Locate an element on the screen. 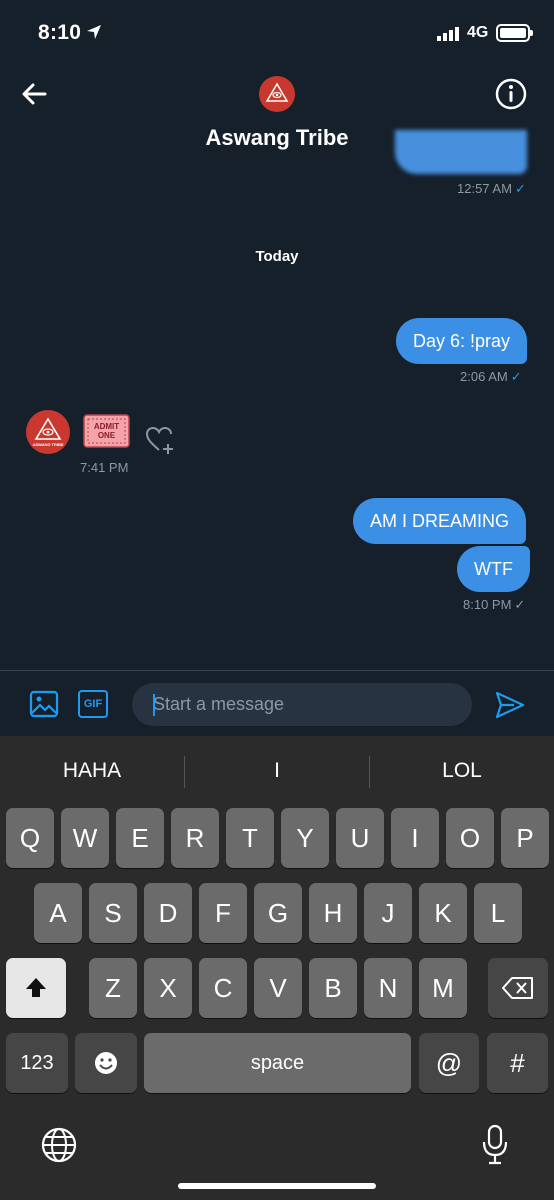  eye-triangle-icon: ASWANG TRIBE is located at coordinates (48, 432).